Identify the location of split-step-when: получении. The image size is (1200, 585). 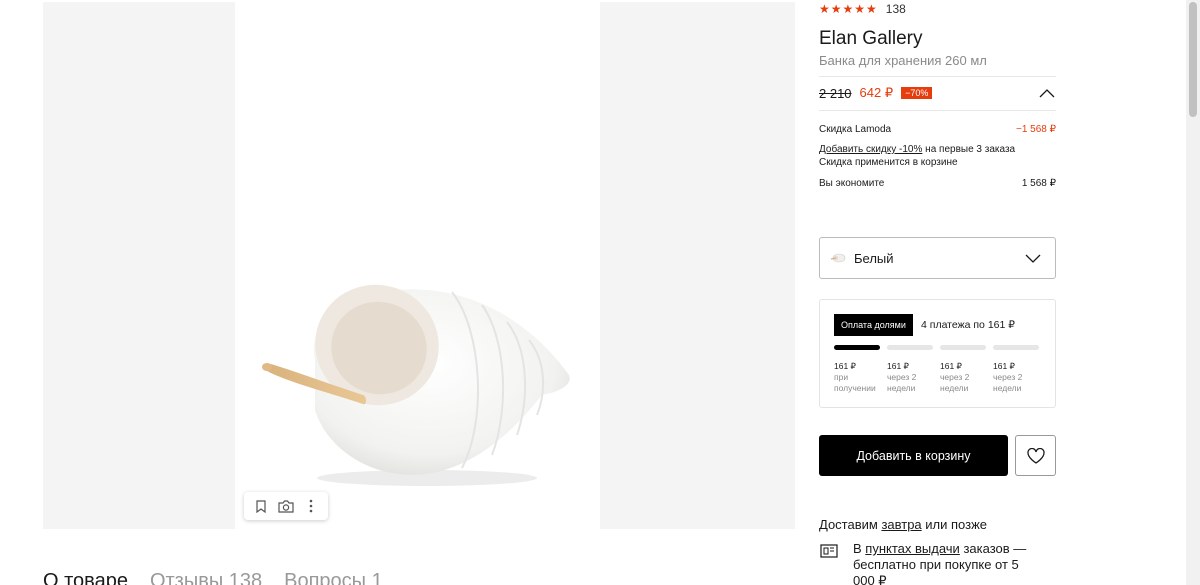
(855, 388).